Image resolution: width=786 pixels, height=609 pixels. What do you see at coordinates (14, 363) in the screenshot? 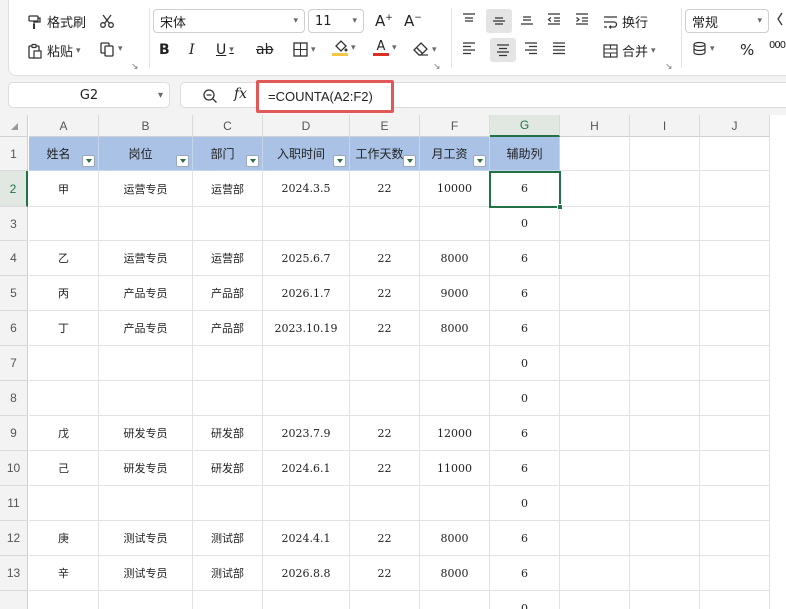
I see `row-header: 7` at bounding box center [14, 363].